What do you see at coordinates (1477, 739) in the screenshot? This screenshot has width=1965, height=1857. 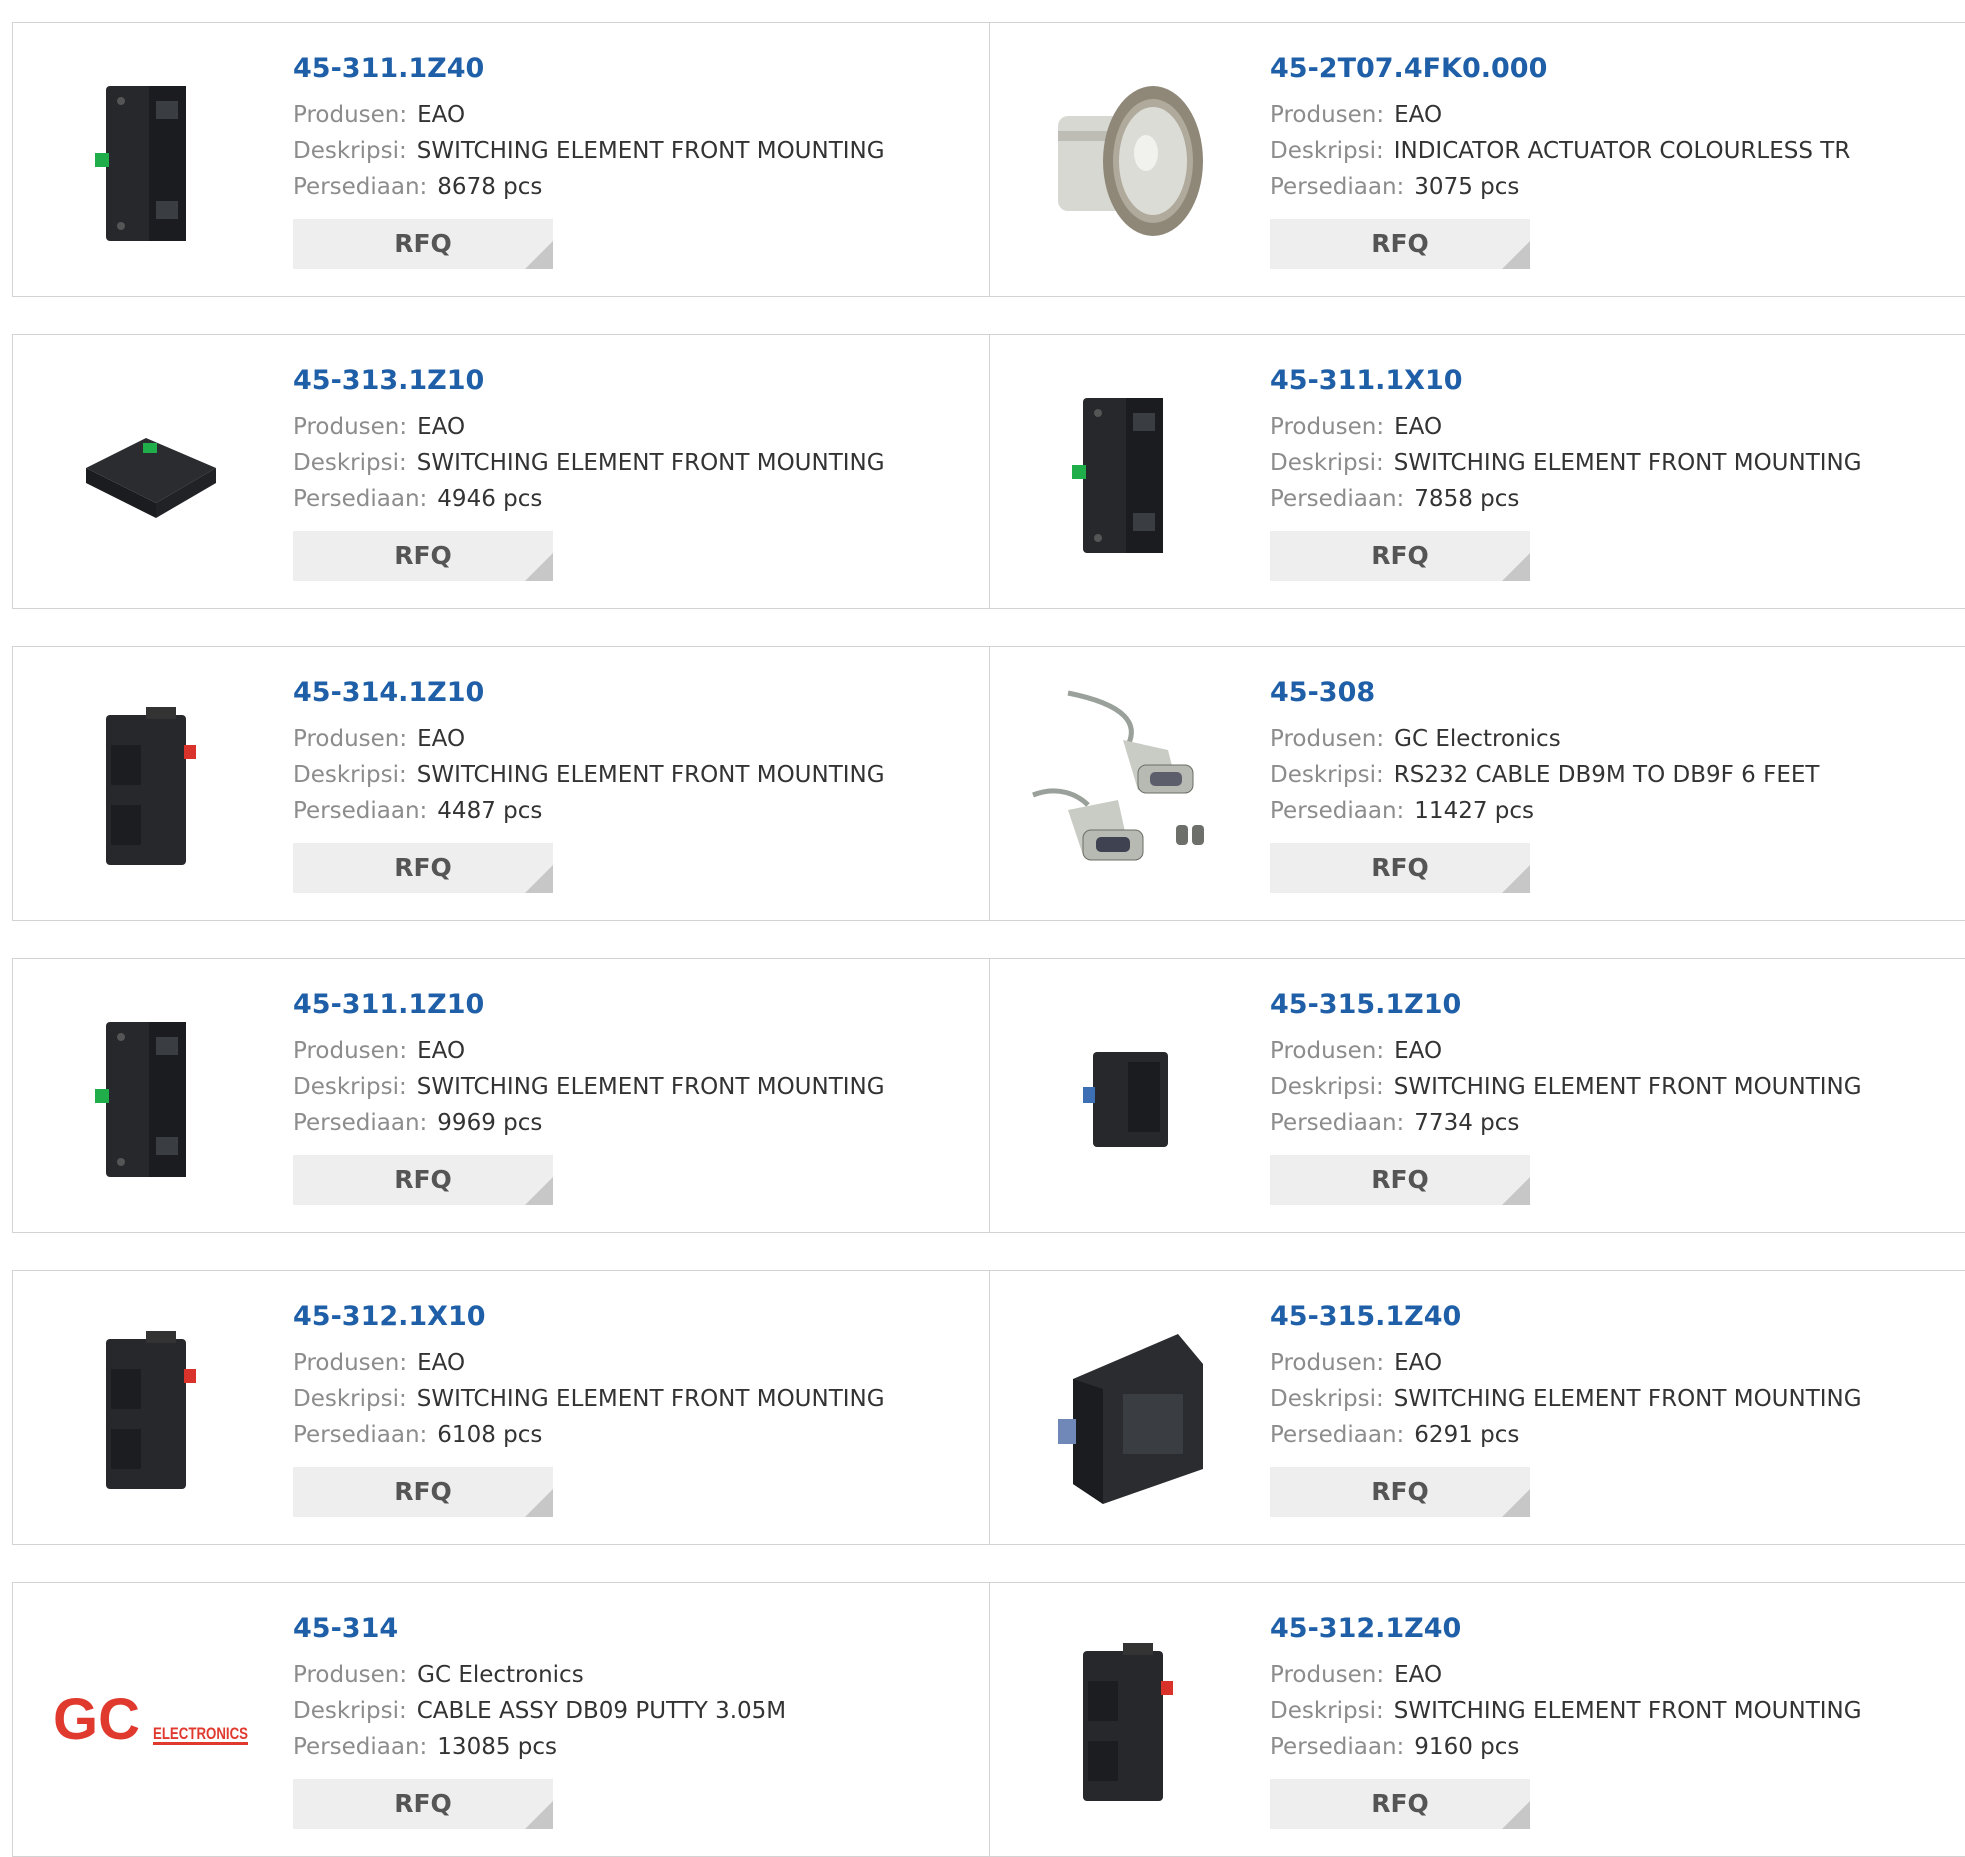 I see `manufacturer-value: GC Electronics` at bounding box center [1477, 739].